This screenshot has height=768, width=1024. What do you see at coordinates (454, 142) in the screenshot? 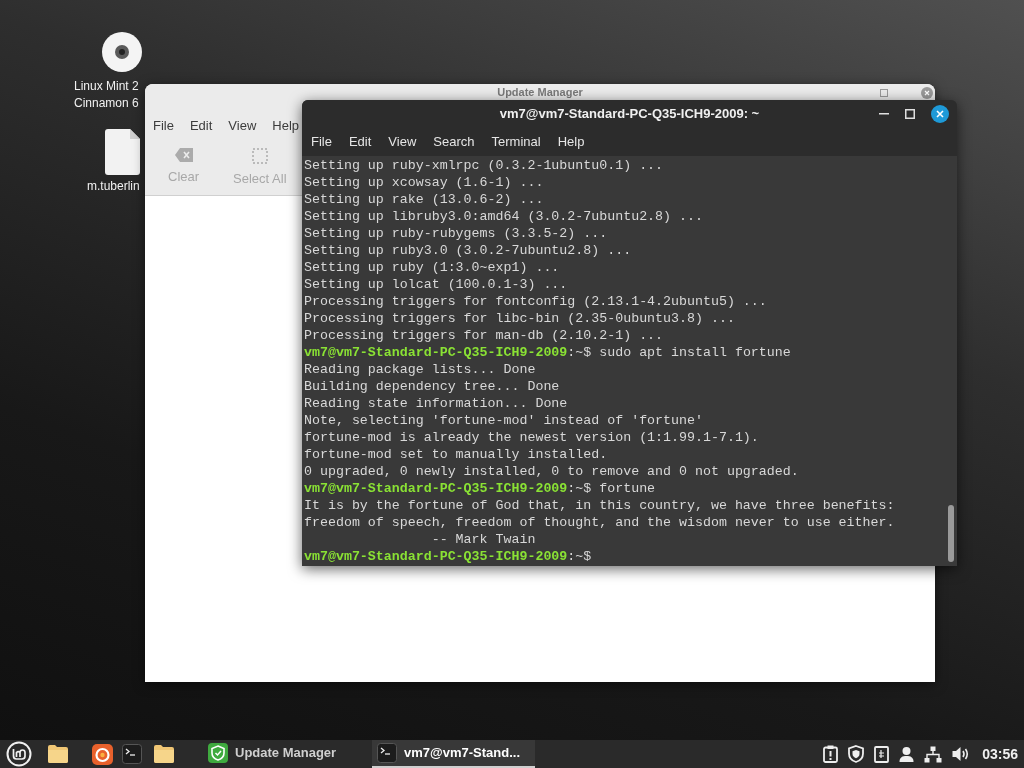
I see `menu-item: Search` at bounding box center [454, 142].